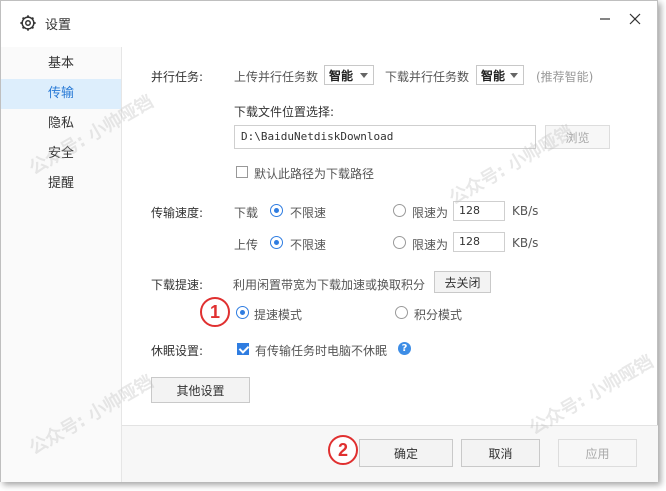 The height and width of the screenshot is (491, 666). What do you see at coordinates (341, 75) in the screenshot?
I see `upload-parallel-value: 智能` at bounding box center [341, 75].